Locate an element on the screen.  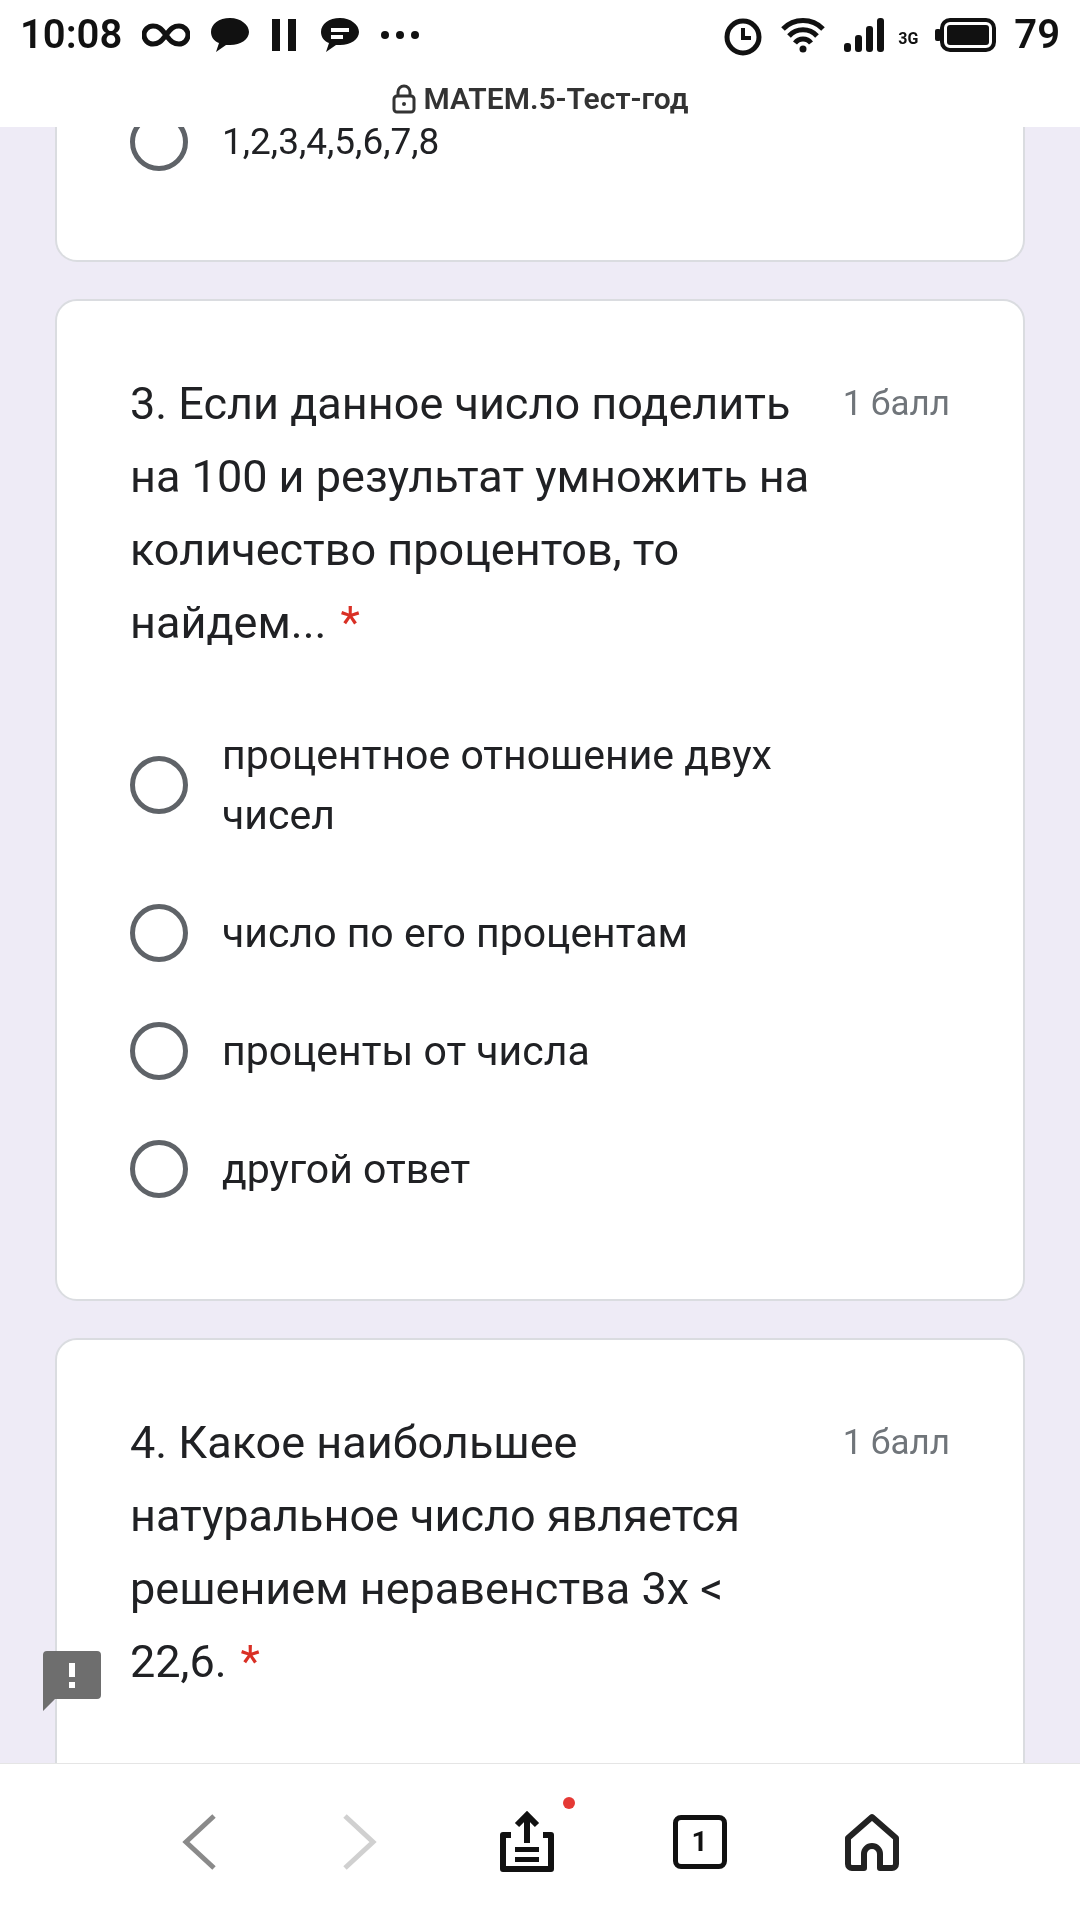
option-label: проценты от числа is located at coordinates (406, 1051).